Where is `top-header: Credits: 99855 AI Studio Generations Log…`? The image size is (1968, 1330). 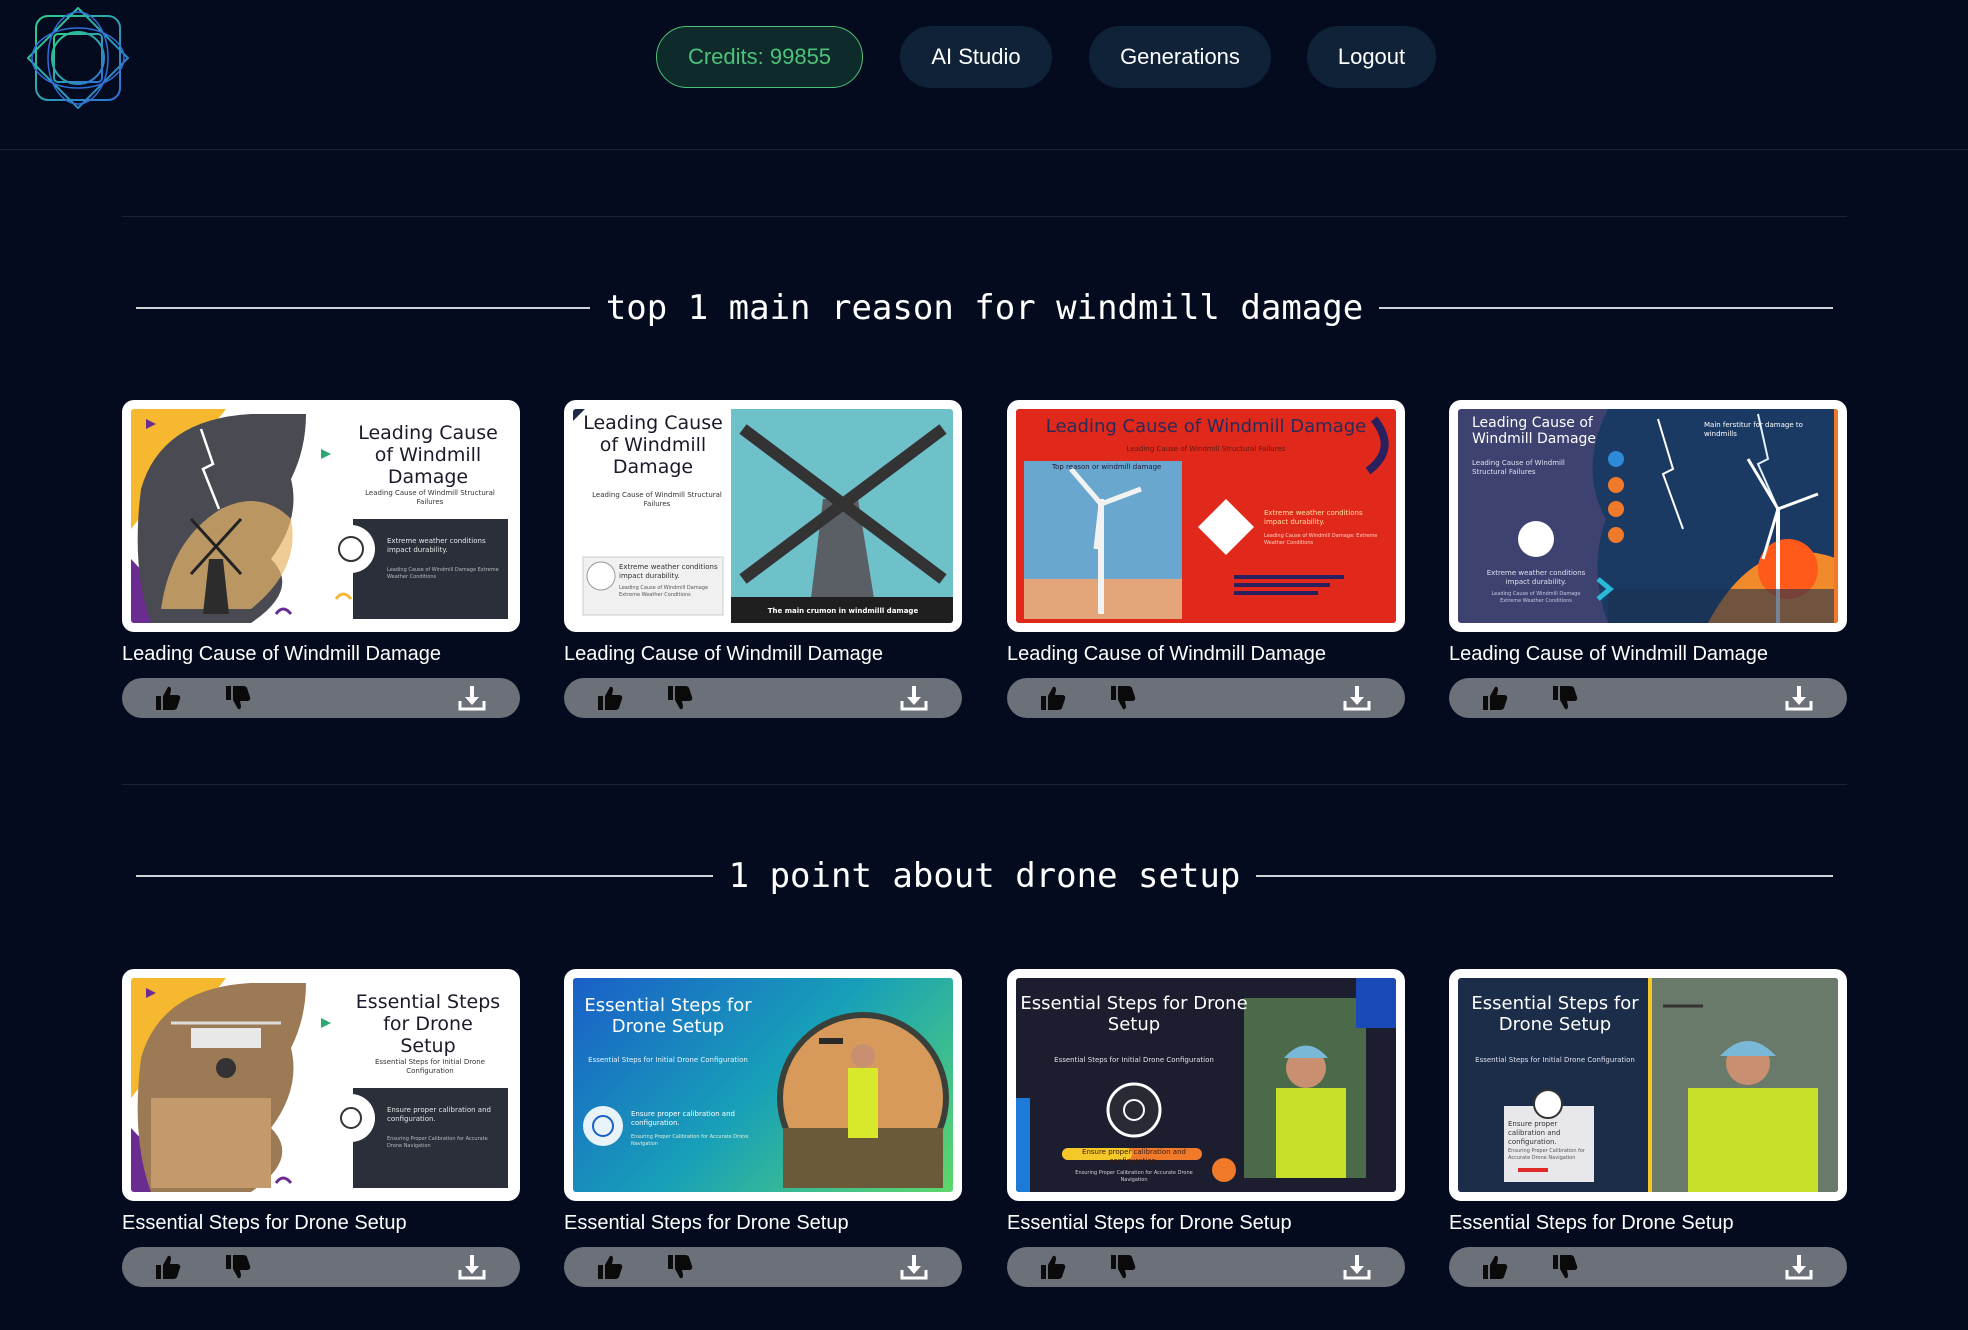 top-header: Credits: 99855 AI Studio Generations Log… is located at coordinates (984, 75).